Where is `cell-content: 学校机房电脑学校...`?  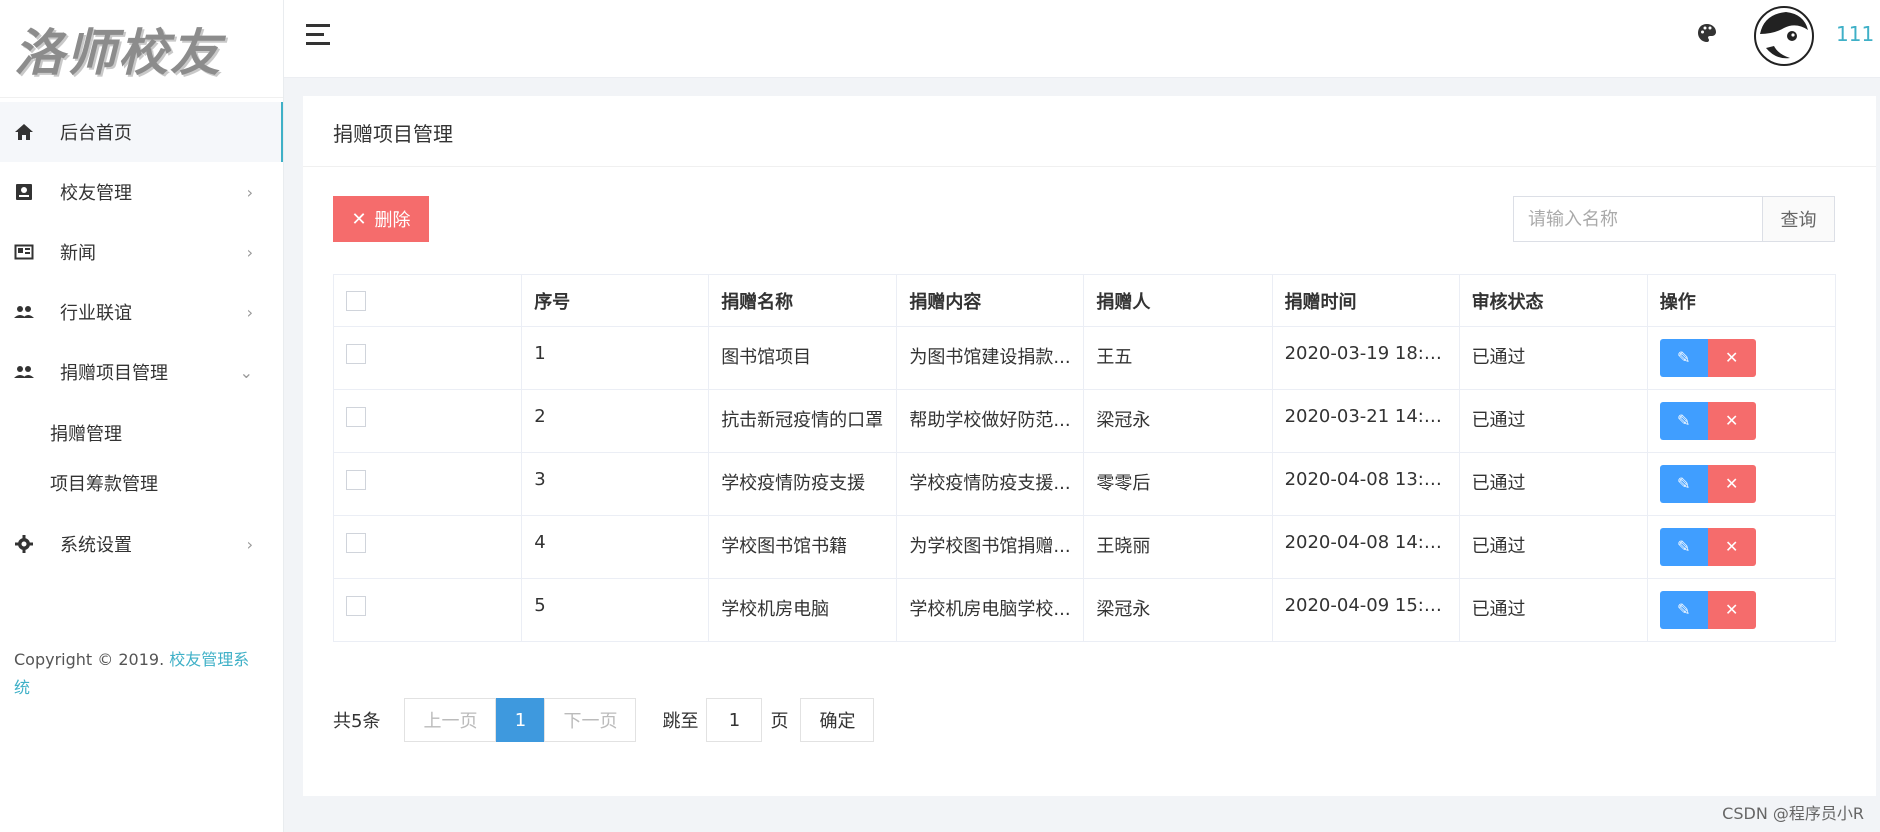 cell-content: 学校机房电脑学校... is located at coordinates (990, 610).